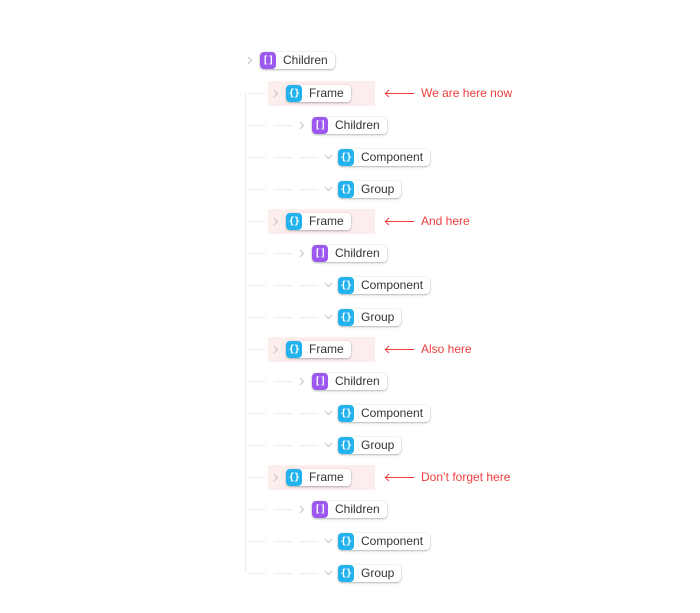 The image size is (700, 613). Describe the element at coordinates (448, 93) in the screenshot. I see `annotation: We are here now` at that location.